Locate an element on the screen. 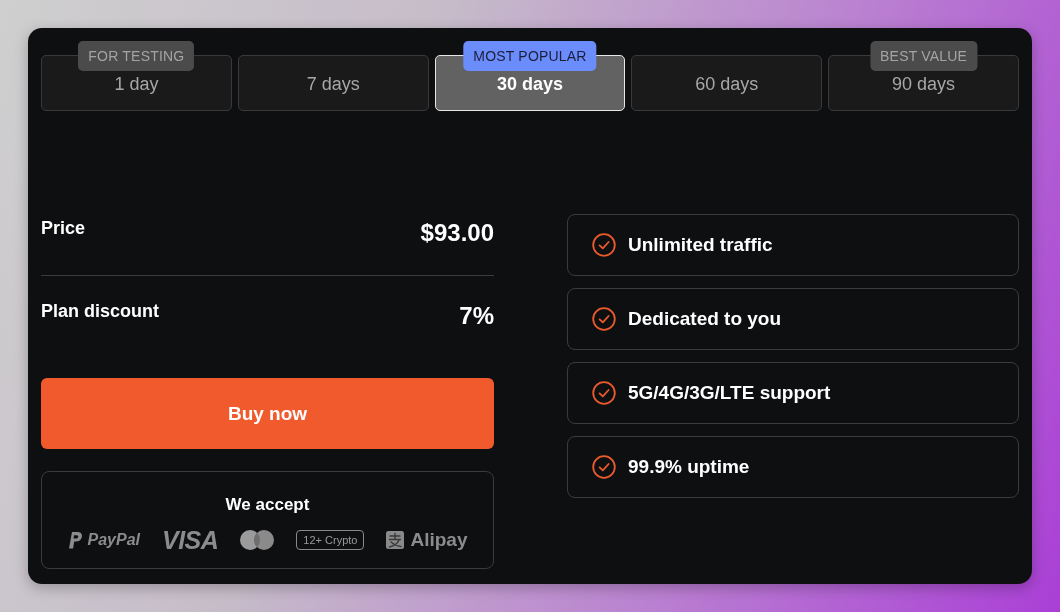 This screenshot has width=1060, height=612. duration-tab: 60 days is located at coordinates (727, 83).